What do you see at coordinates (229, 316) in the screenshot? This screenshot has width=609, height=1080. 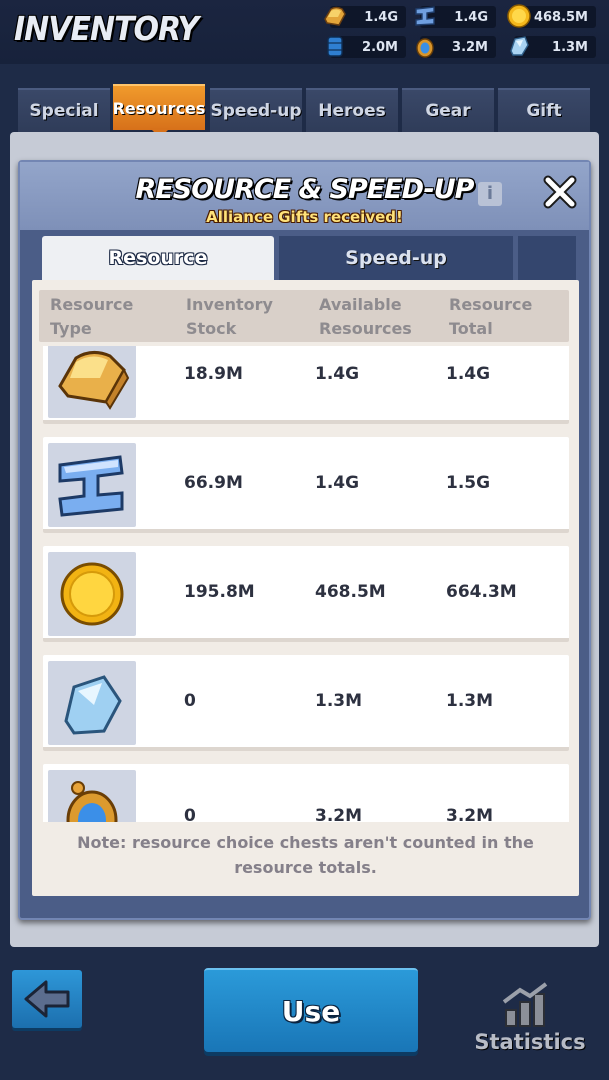 I see `column-header-inventory-stock: Inventory Stock` at bounding box center [229, 316].